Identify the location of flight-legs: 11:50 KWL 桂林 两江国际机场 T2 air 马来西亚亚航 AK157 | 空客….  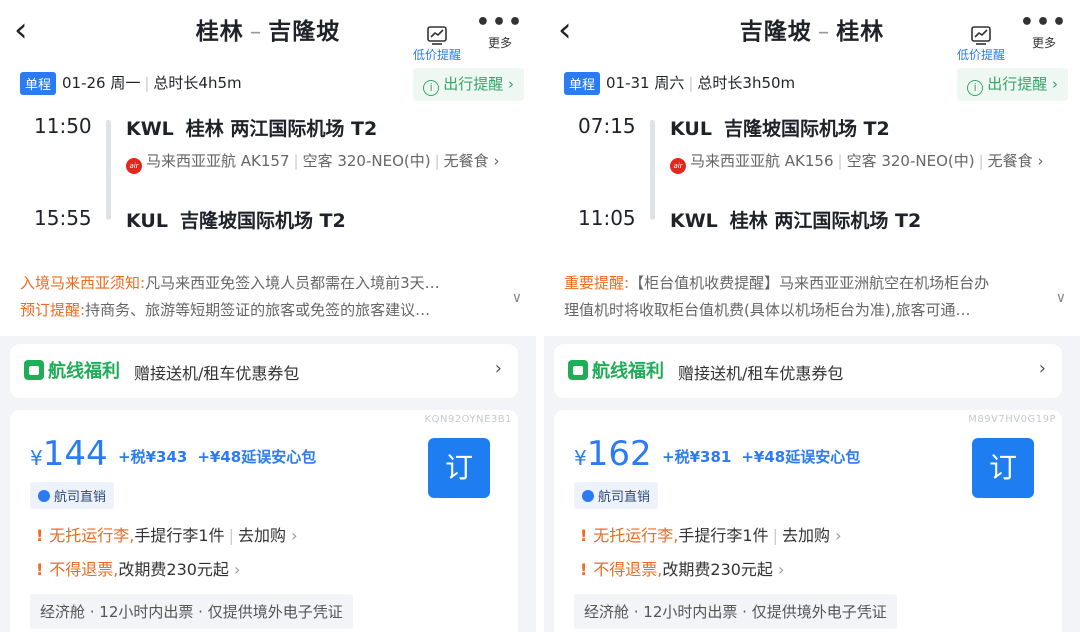
(268, 167).